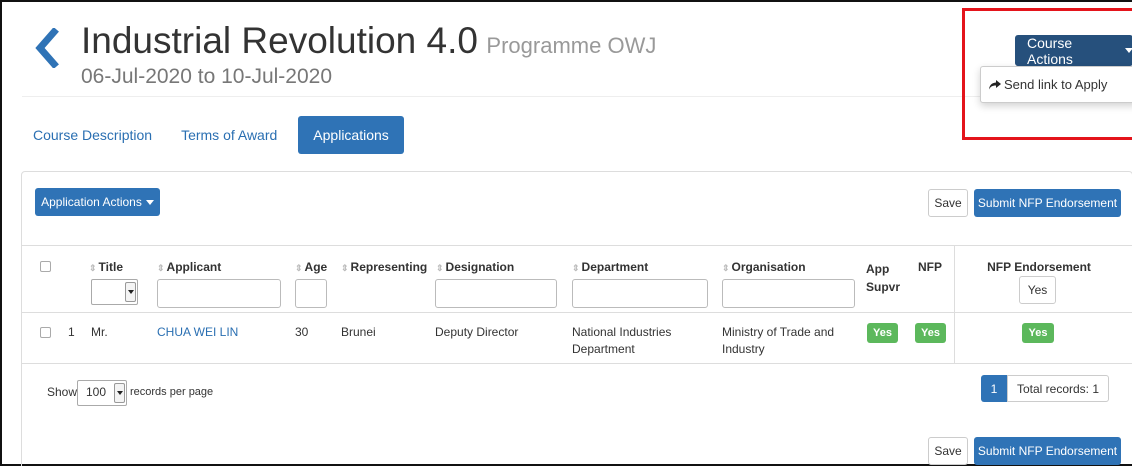 The width and height of the screenshot is (1132, 466). What do you see at coordinates (45, 266) in the screenshot?
I see `select-all-checkbox` at bounding box center [45, 266].